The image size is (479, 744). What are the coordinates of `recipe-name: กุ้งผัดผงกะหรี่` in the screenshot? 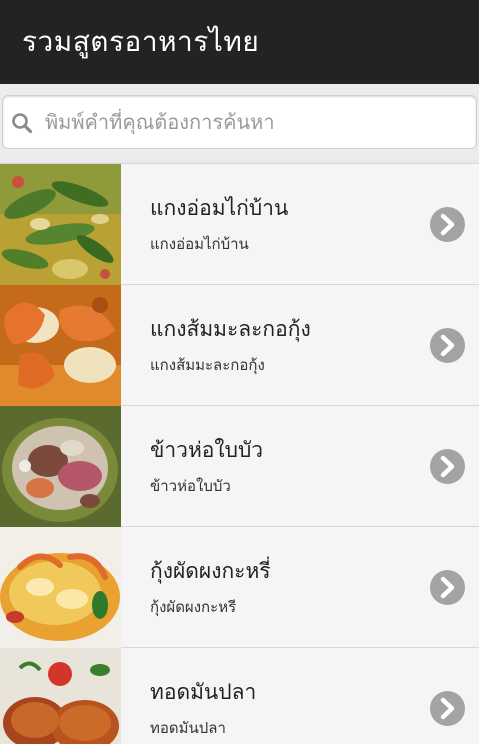 It's located at (210, 571).